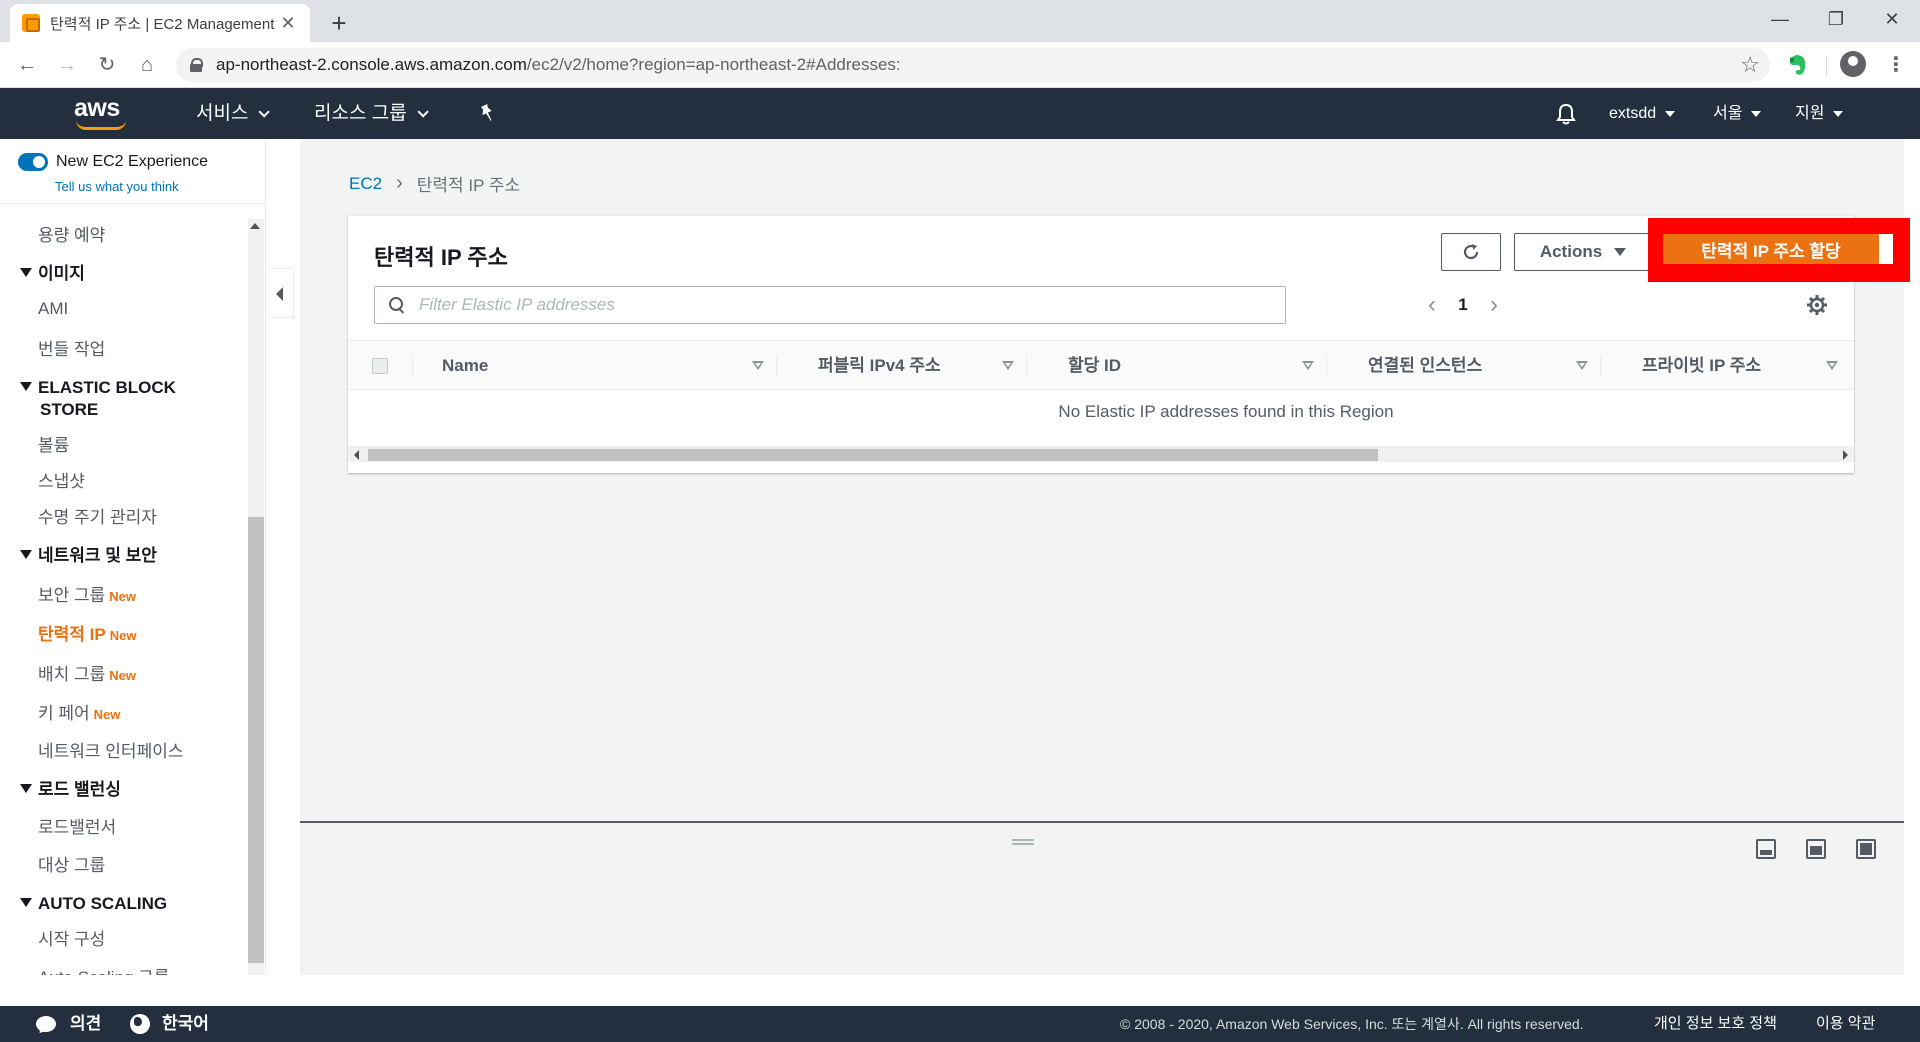 This screenshot has height=1042, width=1920. I want to click on column-header-allocation-id: 할당 ID, so click(1094, 366).